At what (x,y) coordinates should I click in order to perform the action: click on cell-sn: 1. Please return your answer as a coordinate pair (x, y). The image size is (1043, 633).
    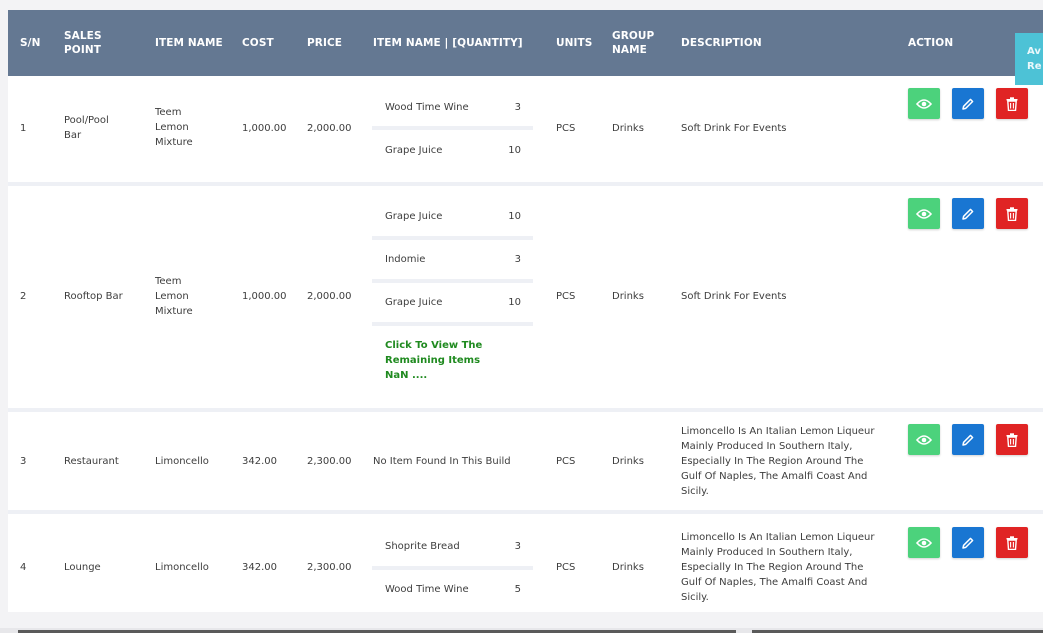
    Looking at the image, I should click on (23, 128).